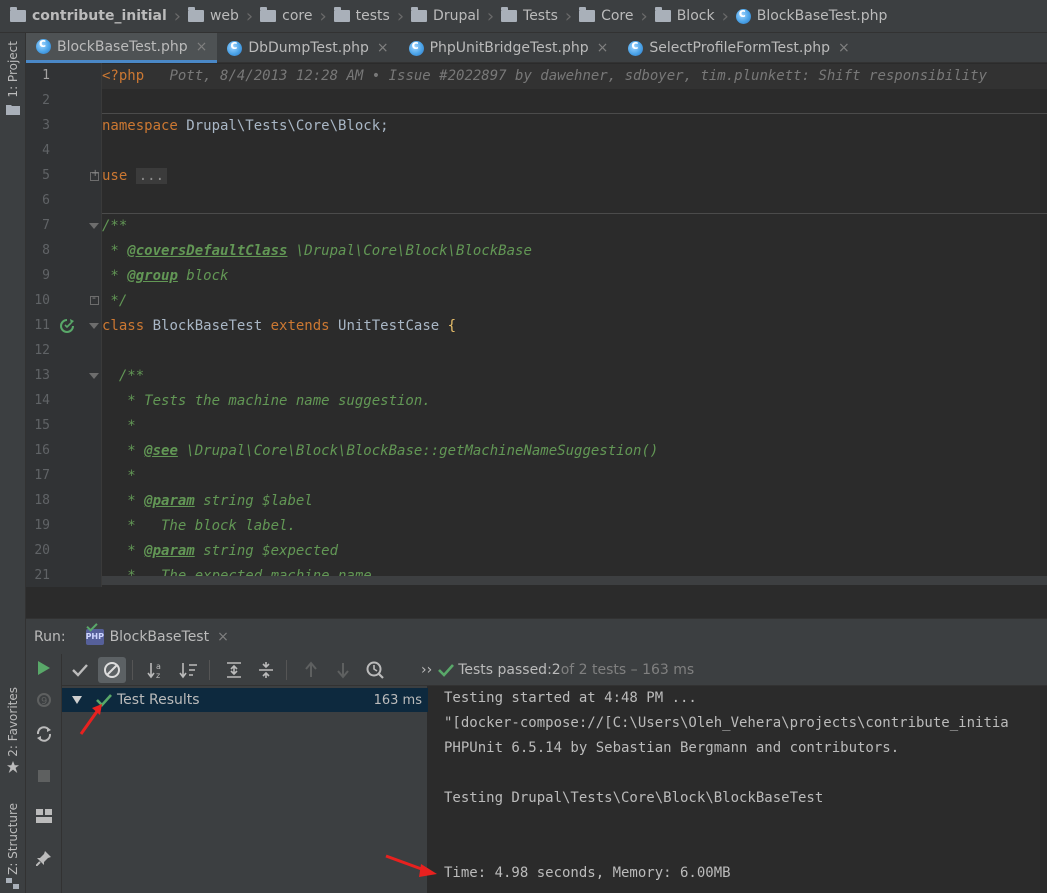 The width and height of the screenshot is (1047, 893). What do you see at coordinates (46, 175) in the screenshot?
I see `line-number: 5` at bounding box center [46, 175].